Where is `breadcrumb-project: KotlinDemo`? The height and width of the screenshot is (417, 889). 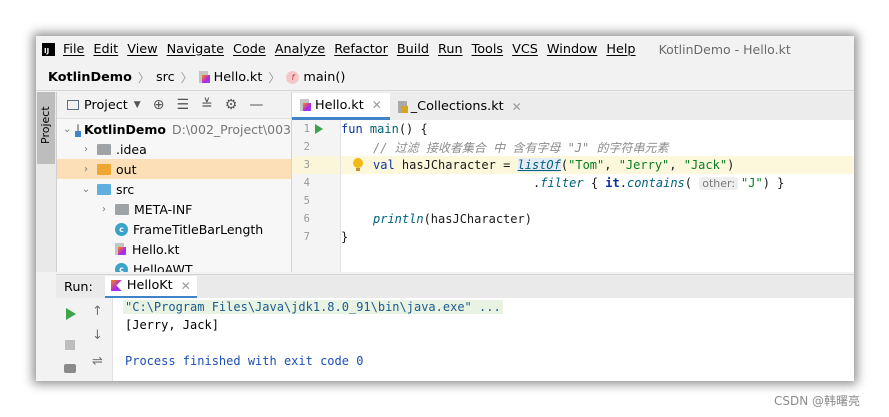
breadcrumb-project: KotlinDemo is located at coordinates (90, 77).